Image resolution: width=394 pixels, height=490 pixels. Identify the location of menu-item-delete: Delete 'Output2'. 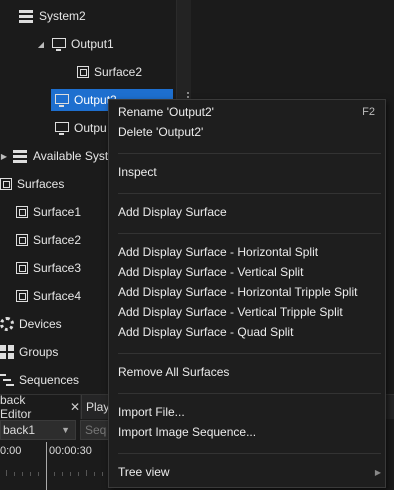
(247, 132).